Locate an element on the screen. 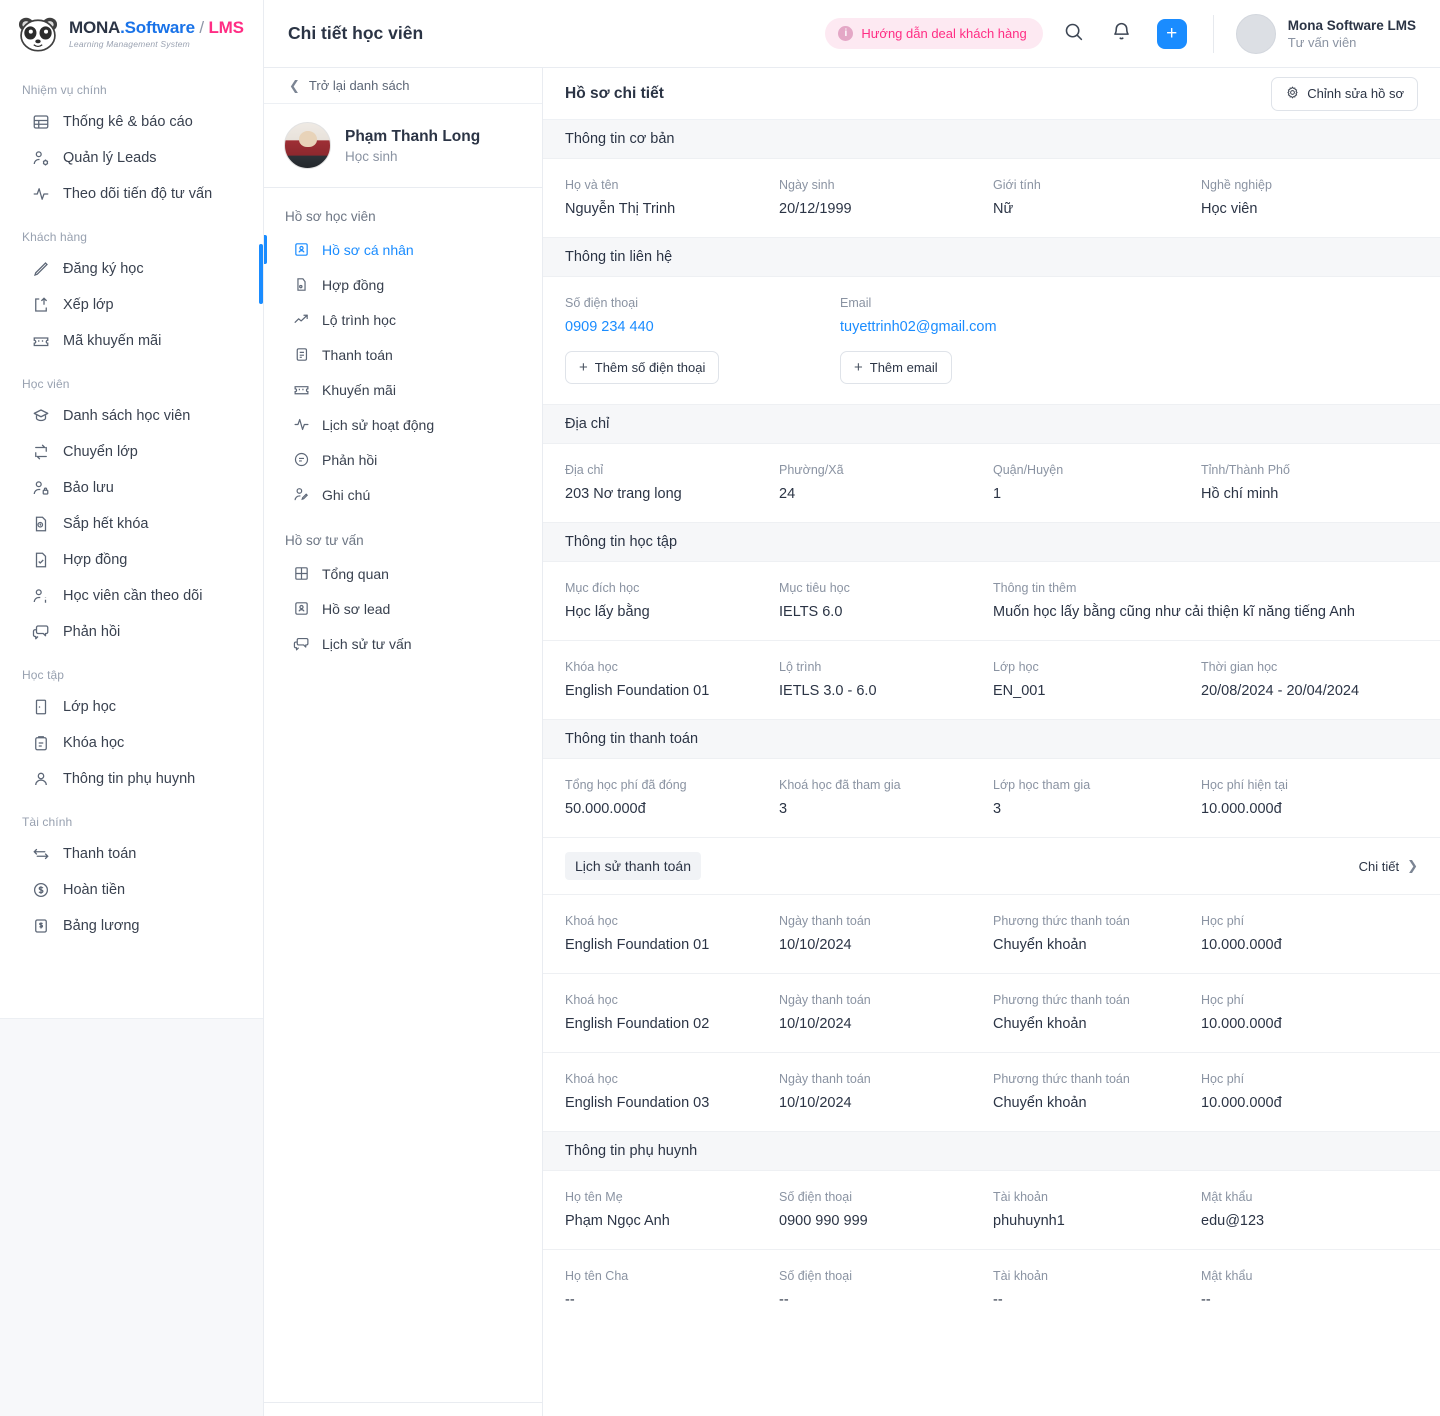 This screenshot has height=1416, width=1440. sidebar-item-xep-lop: Xếp lớp is located at coordinates (131, 305).